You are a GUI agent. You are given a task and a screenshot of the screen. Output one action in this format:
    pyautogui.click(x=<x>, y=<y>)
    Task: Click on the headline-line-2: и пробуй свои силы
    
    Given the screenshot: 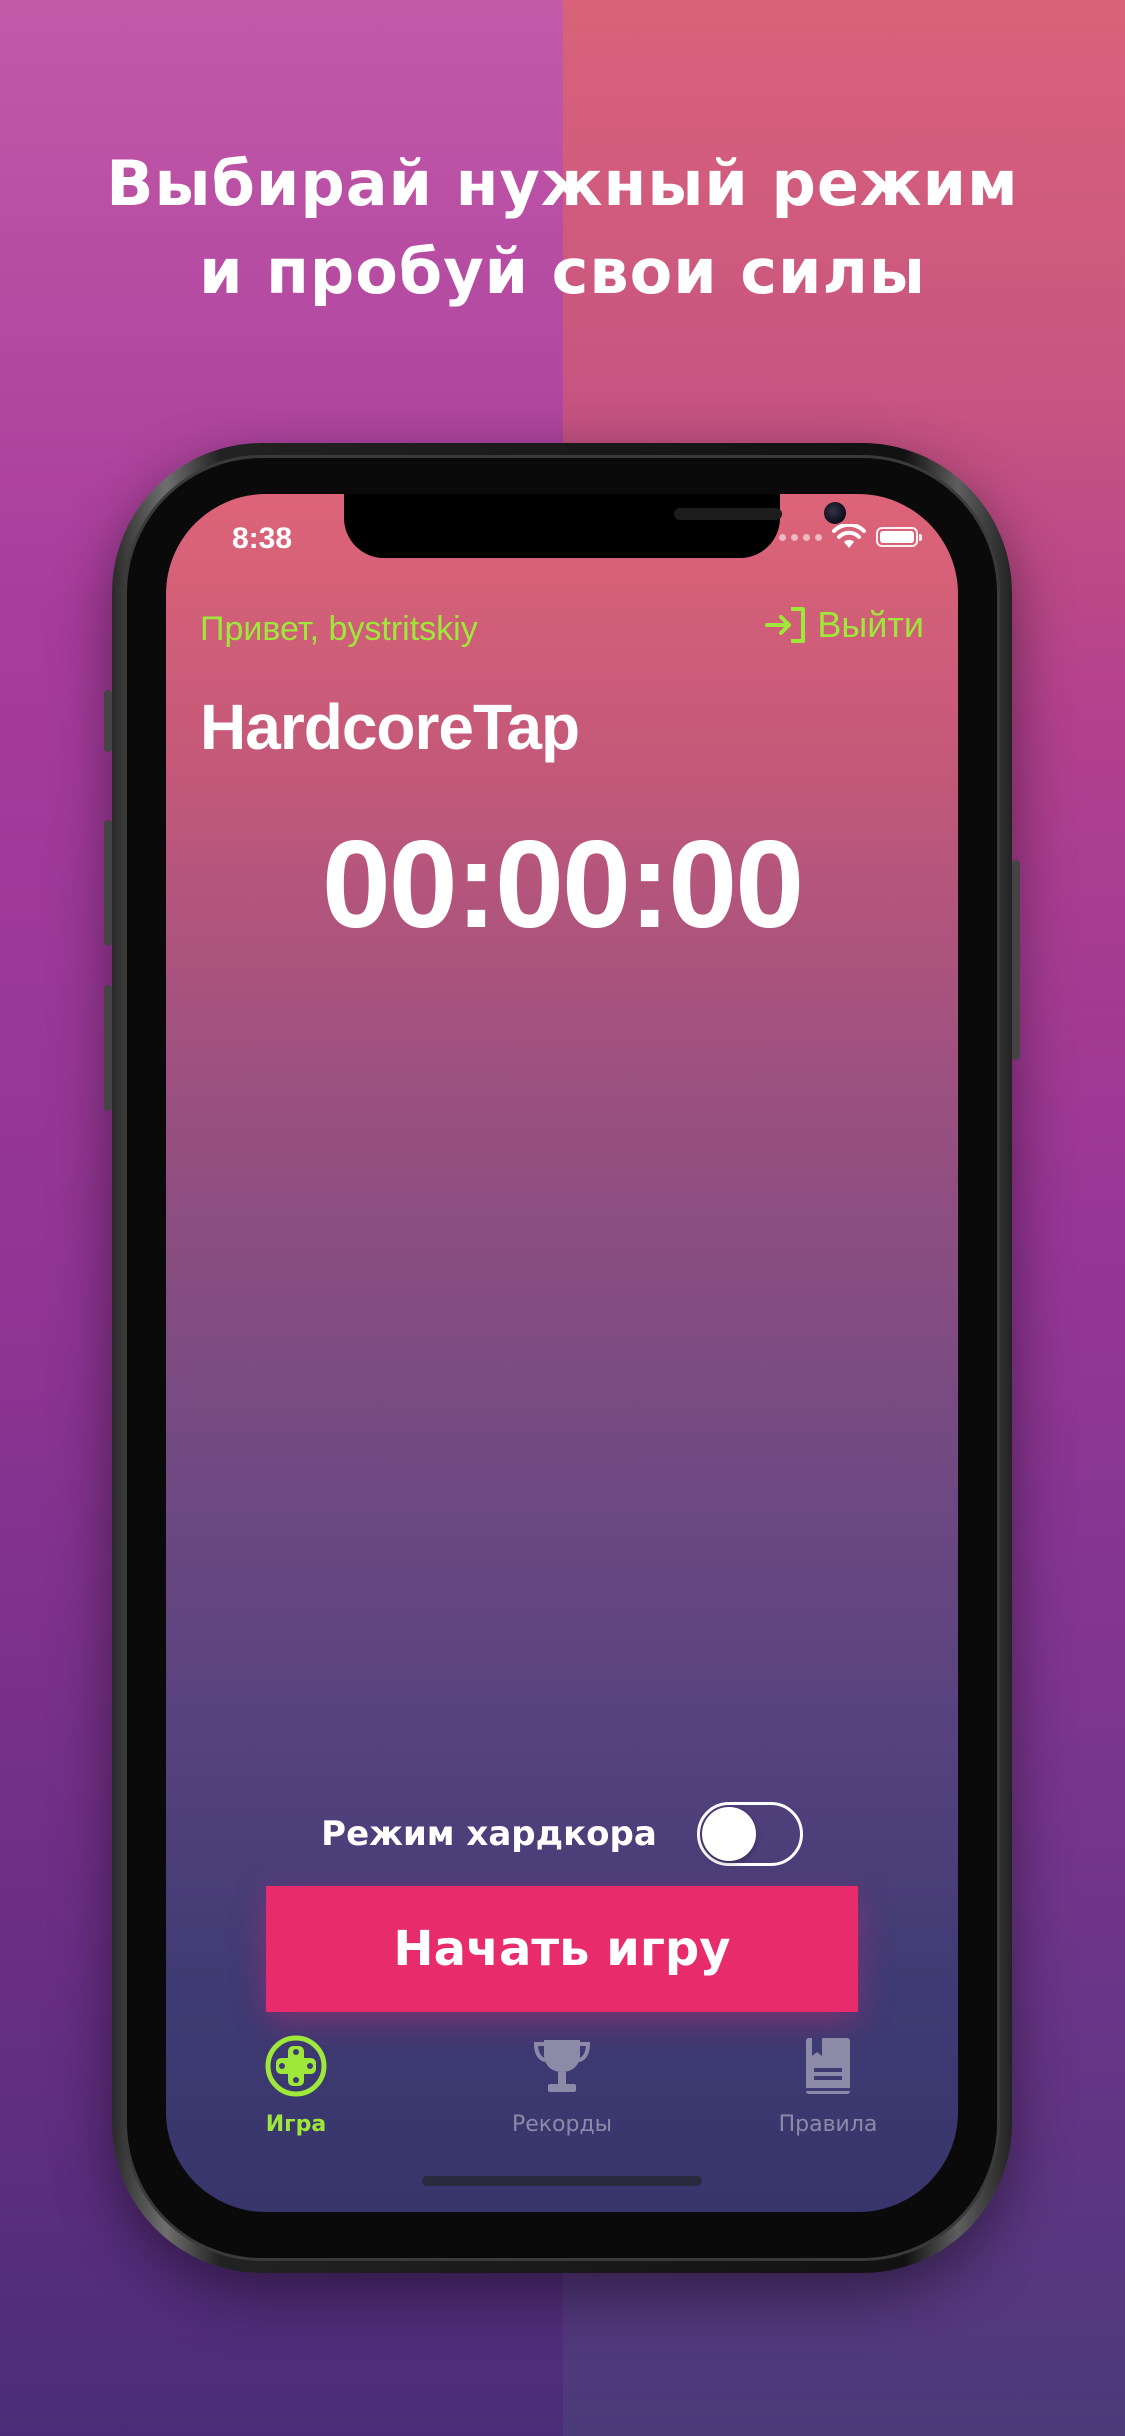 What is the action you would take?
    pyautogui.click(x=562, y=271)
    